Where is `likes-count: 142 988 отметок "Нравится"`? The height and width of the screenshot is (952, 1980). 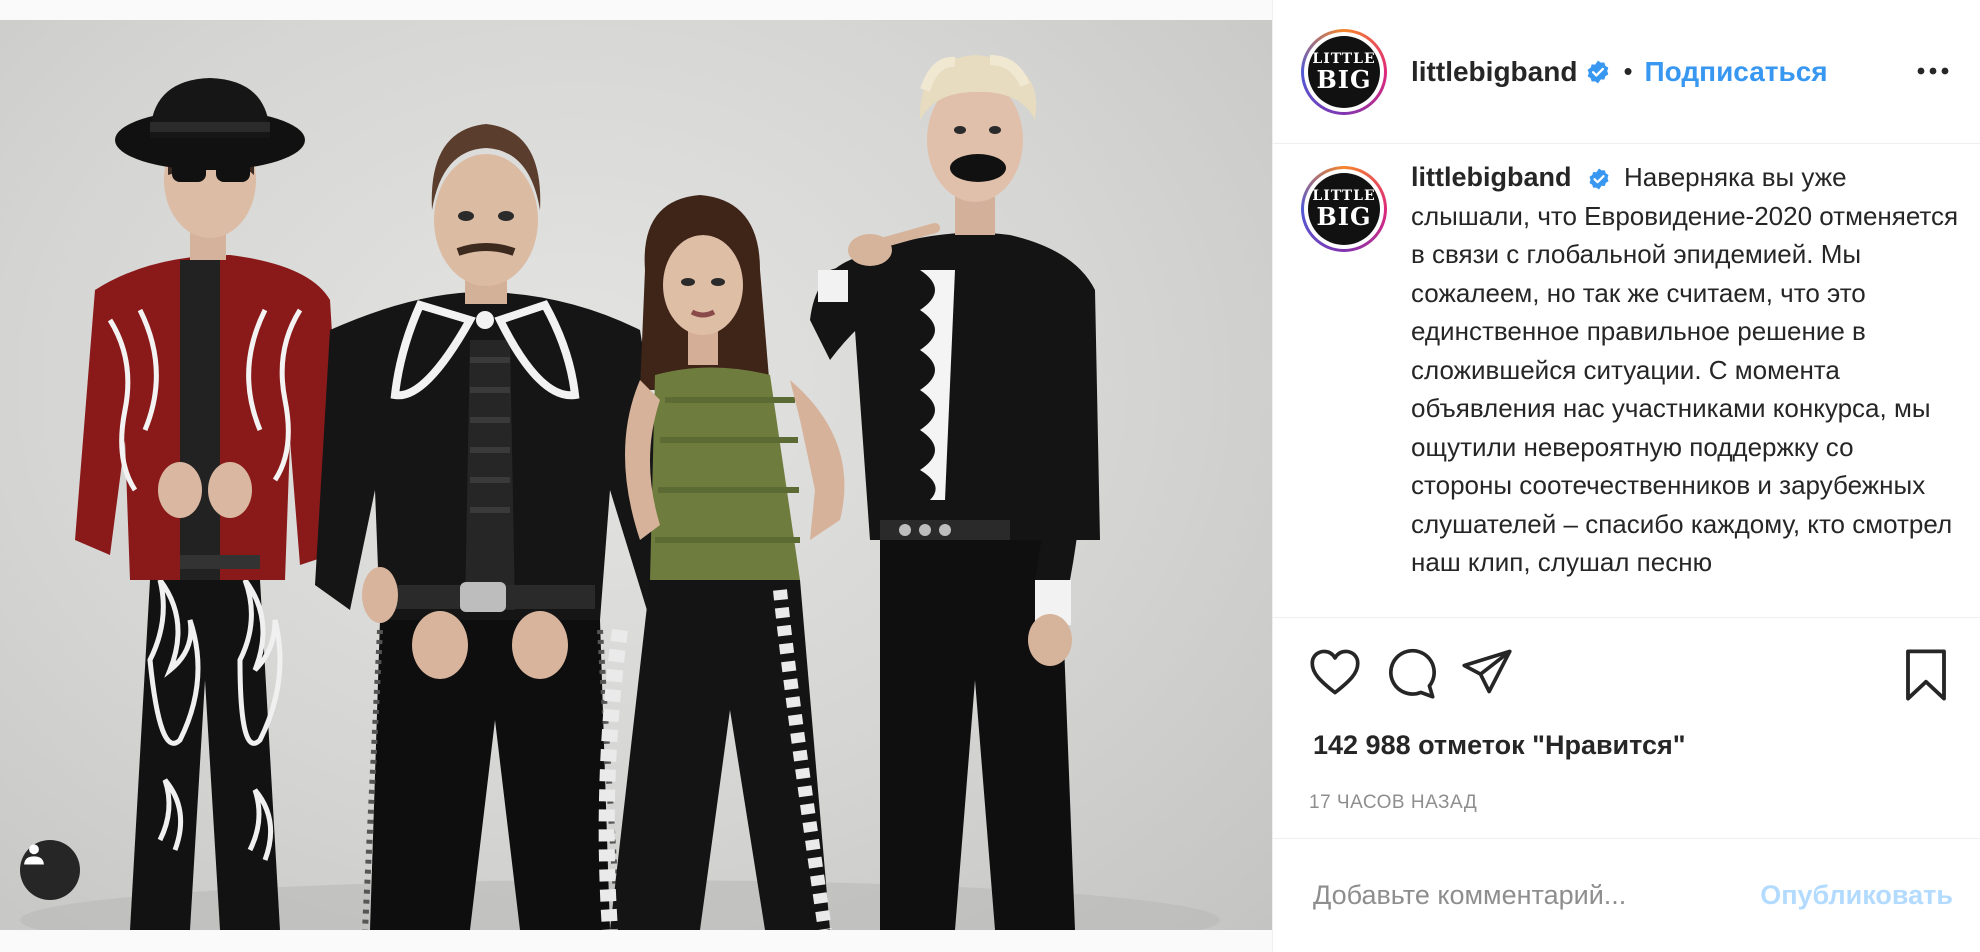 likes-count: 142 988 отметок "Нравится" is located at coordinates (1499, 745).